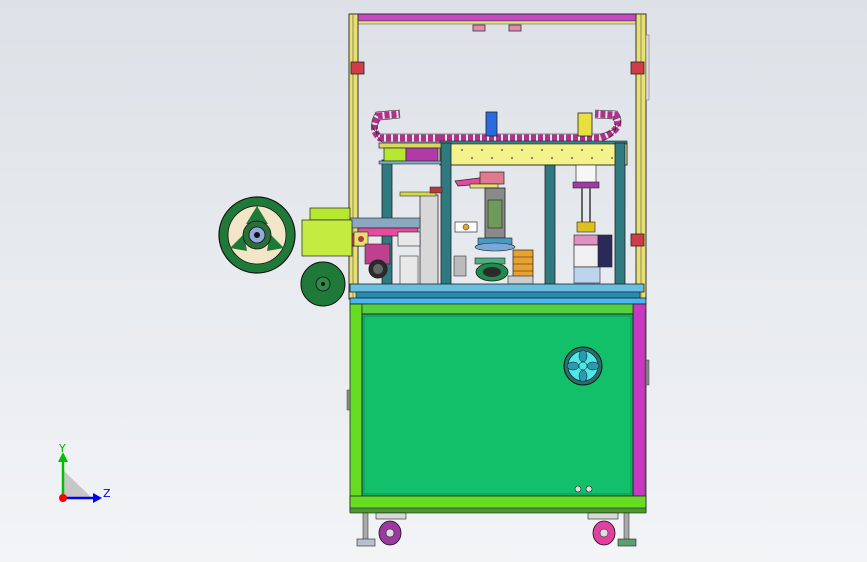 The height and width of the screenshot is (562, 867). Describe the element at coordinates (323, 284) in the screenshot. I see `tape-reel-small` at that location.